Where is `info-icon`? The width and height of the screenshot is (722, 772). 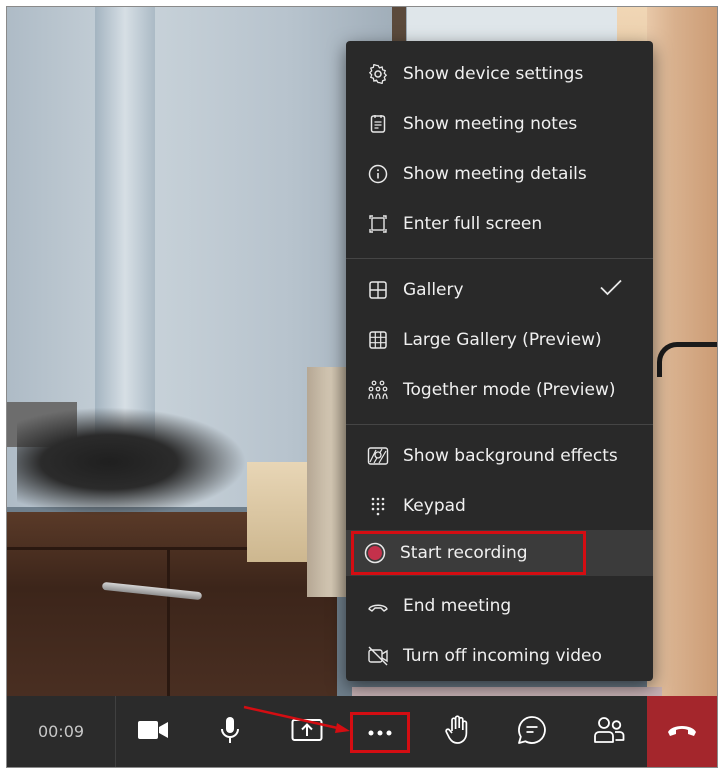
info-icon is located at coordinates (378, 174).